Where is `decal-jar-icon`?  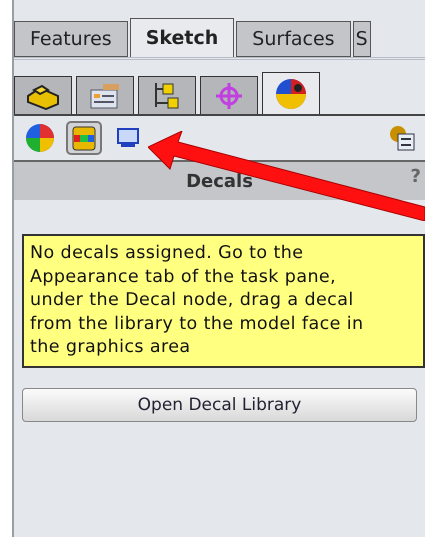 decal-jar-icon is located at coordinates (84, 138).